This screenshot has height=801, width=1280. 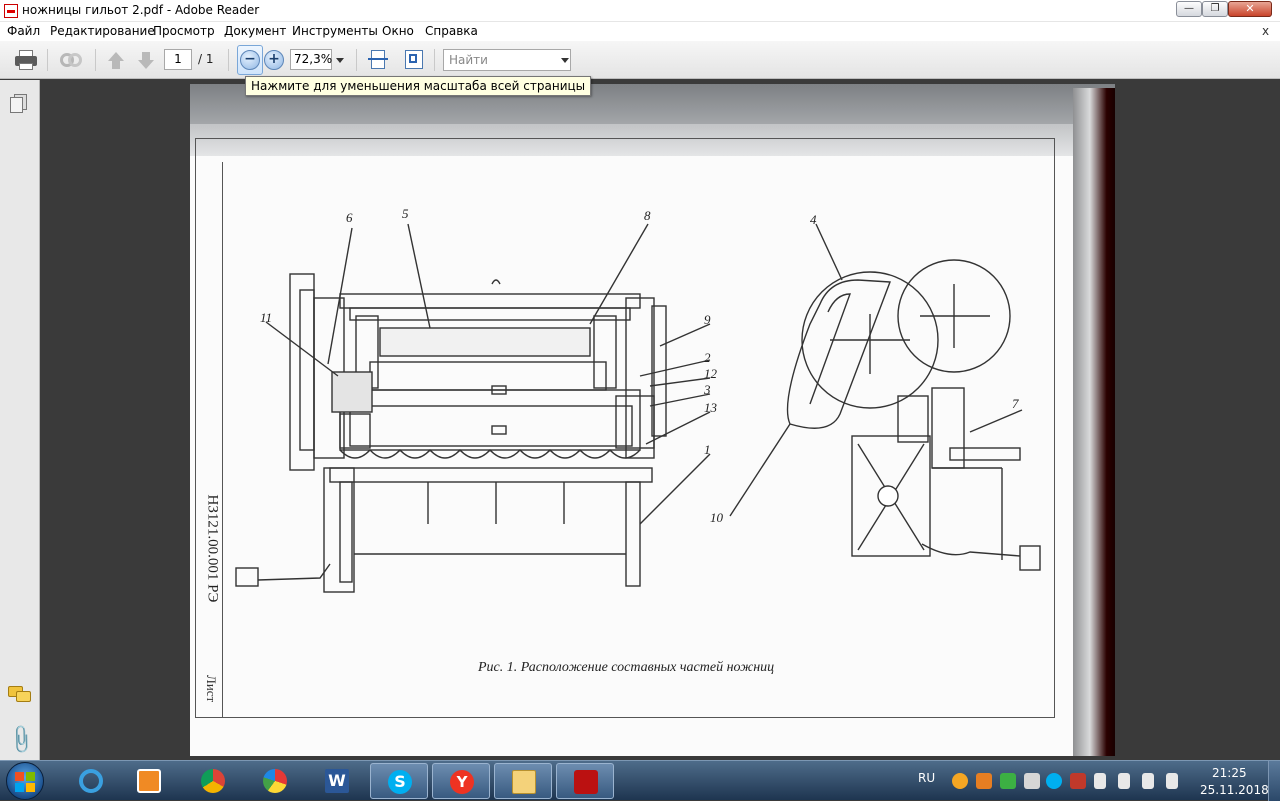 I want to click on callout-label: 6, so click(x=349, y=217).